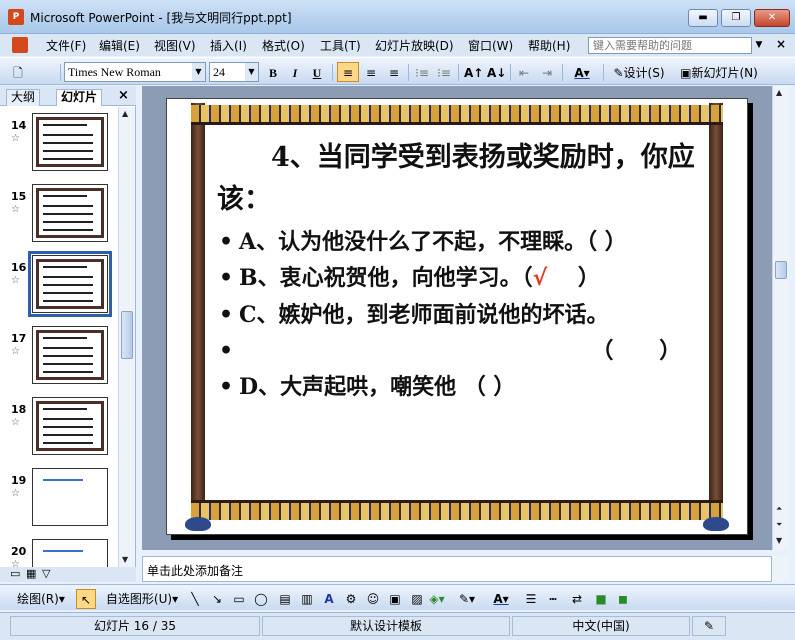 The width and height of the screenshot is (795, 640). Describe the element at coordinates (457, 278) in the screenshot. I see `bullet-b: • B、衷心祝贺他，向他学习。（√ ）` at that location.